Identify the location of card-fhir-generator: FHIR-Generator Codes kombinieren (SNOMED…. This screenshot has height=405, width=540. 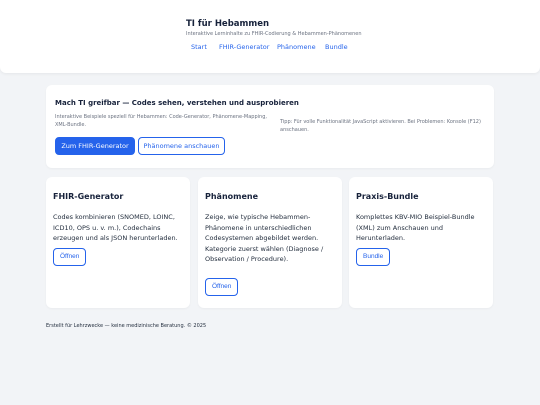
(118, 242).